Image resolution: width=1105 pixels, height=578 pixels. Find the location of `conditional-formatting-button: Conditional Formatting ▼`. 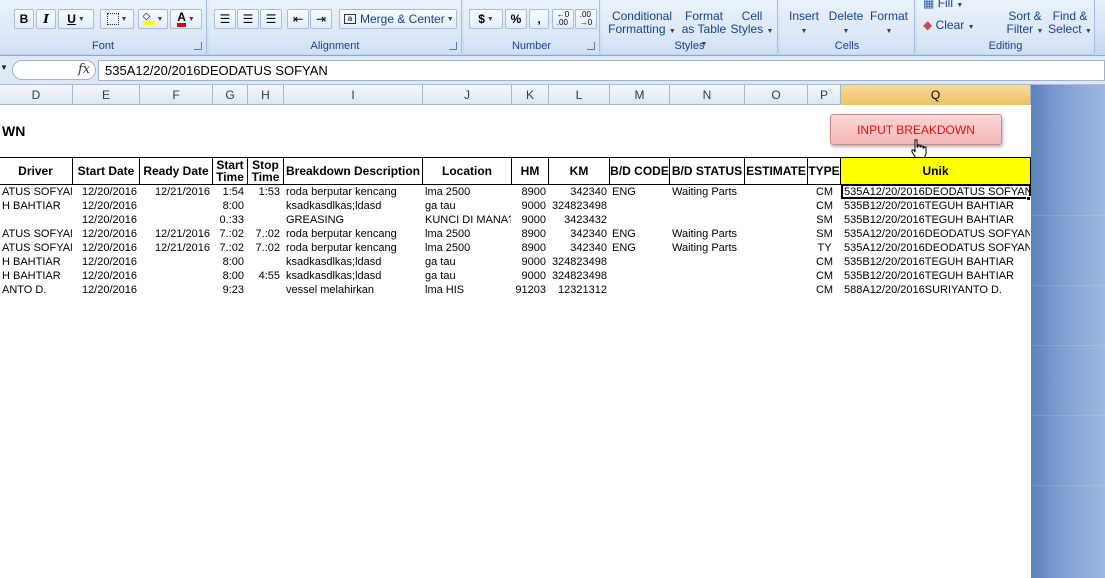

conditional-formatting-button: Conditional Formatting ▼ is located at coordinates (642, 24).